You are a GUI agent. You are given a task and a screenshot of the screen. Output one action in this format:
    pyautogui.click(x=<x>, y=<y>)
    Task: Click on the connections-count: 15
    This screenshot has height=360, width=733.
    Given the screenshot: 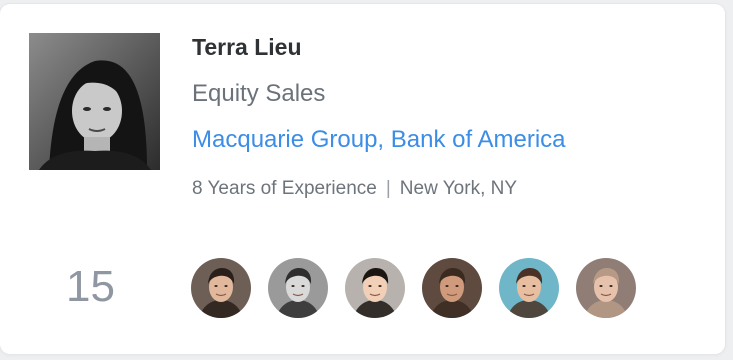 What is the action you would take?
    pyautogui.click(x=90, y=287)
    